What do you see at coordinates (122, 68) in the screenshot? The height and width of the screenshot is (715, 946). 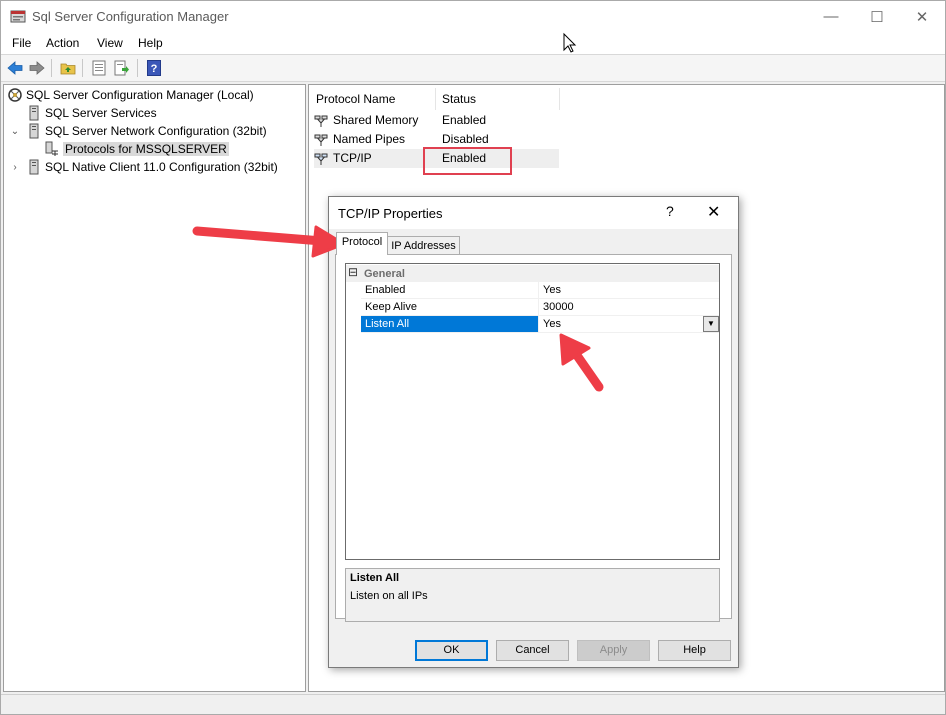 I see `export-list-icon` at bounding box center [122, 68].